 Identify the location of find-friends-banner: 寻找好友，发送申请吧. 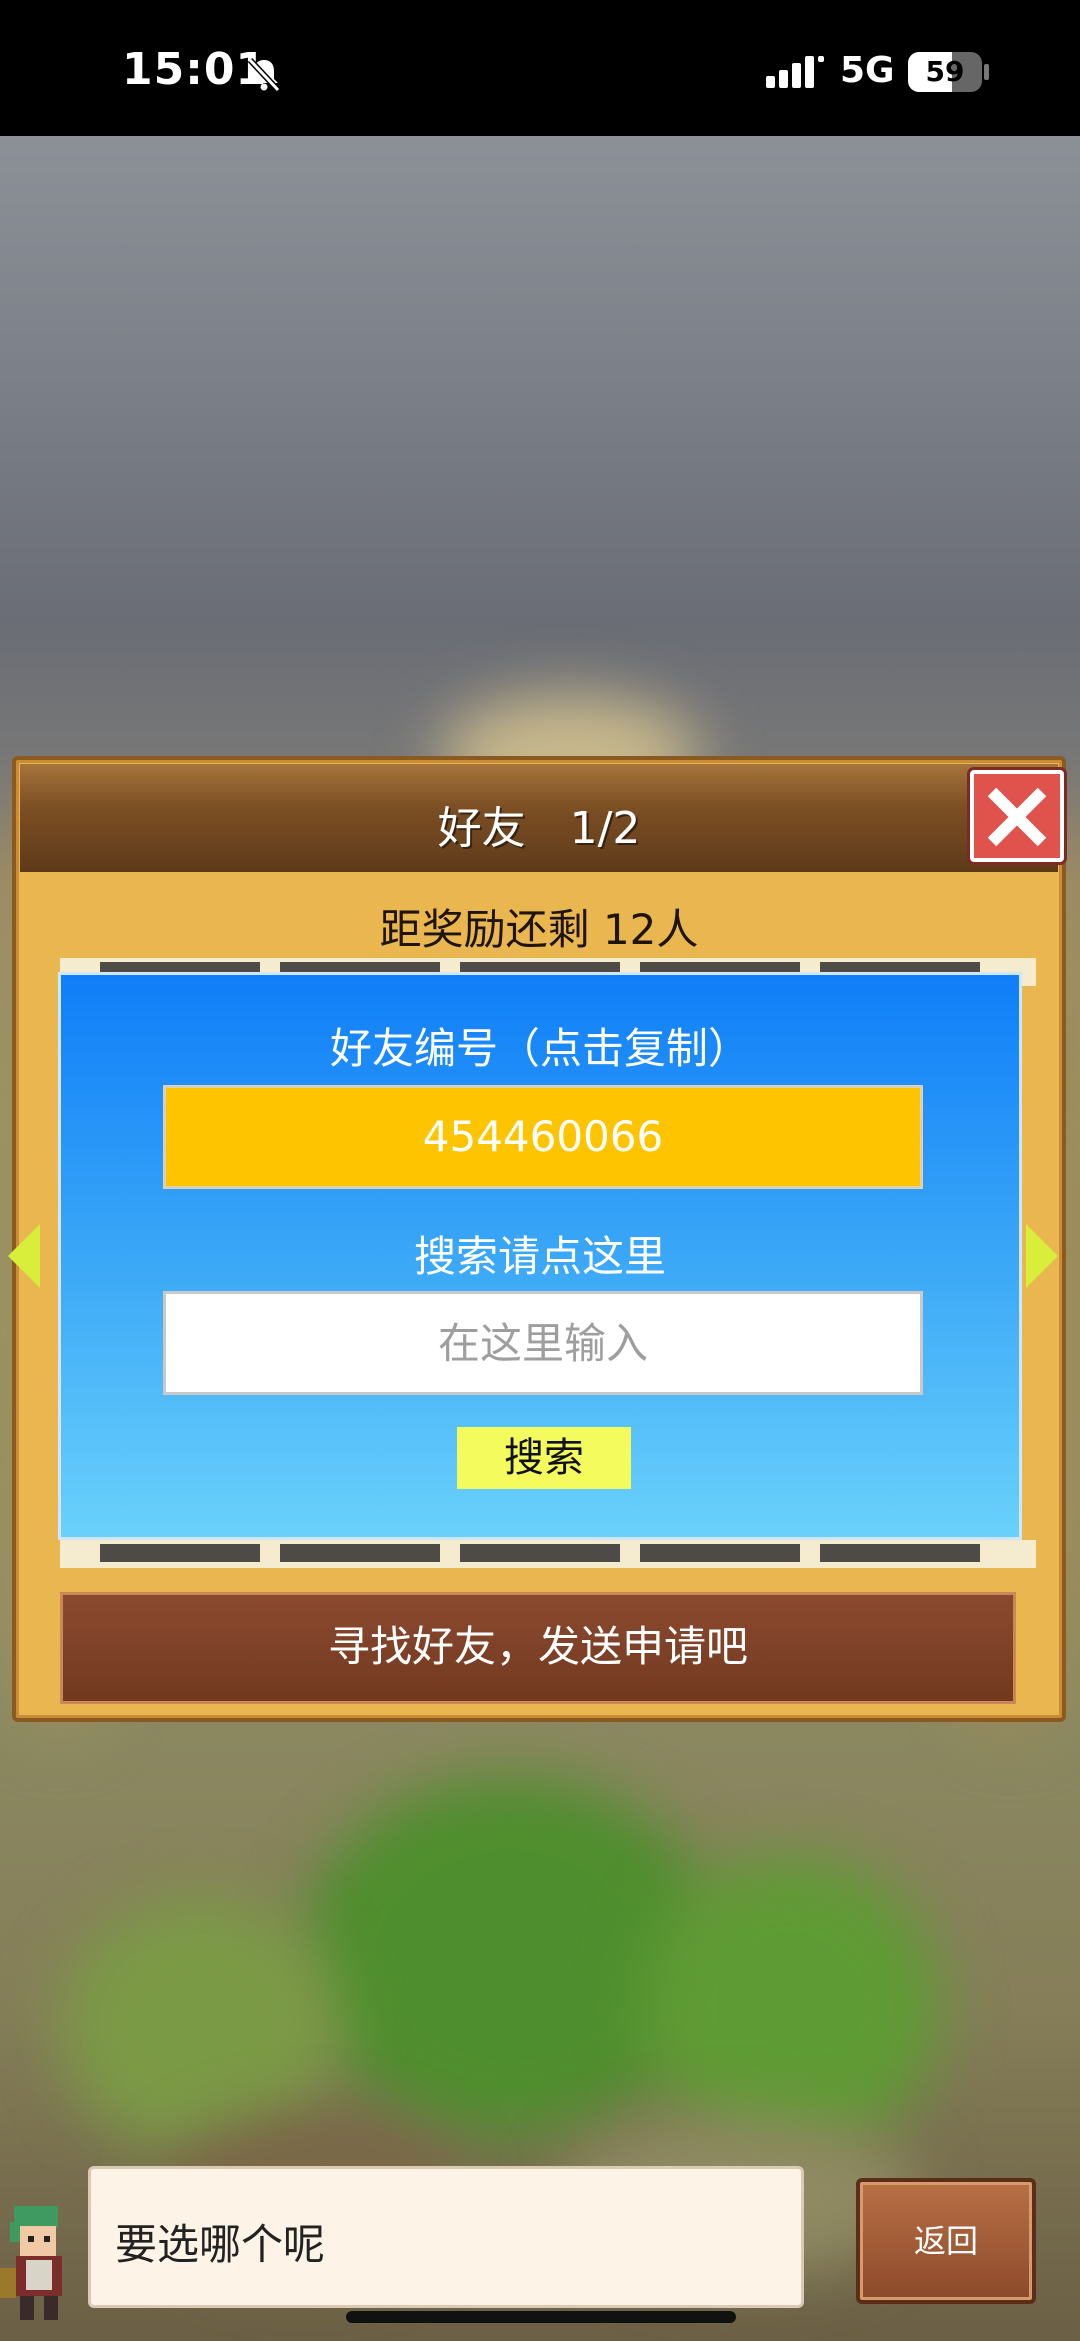
(538, 1648).